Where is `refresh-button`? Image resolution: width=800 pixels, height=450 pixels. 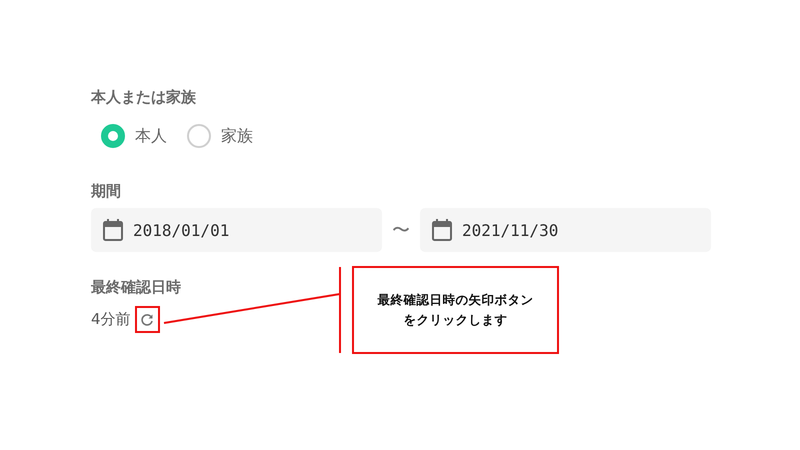
refresh-button is located at coordinates (147, 319).